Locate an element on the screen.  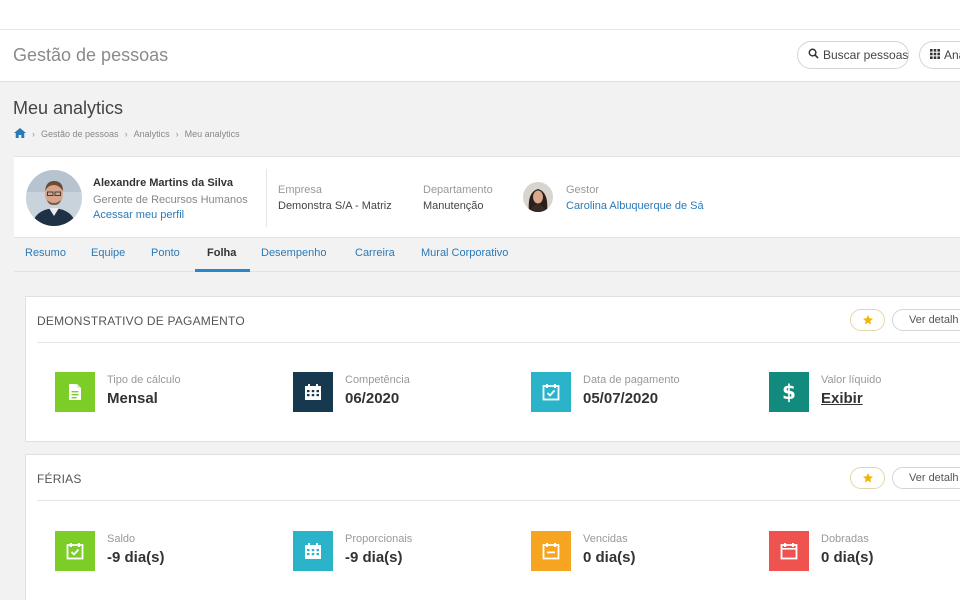
calendar-minus-icon is located at coordinates (551, 551).